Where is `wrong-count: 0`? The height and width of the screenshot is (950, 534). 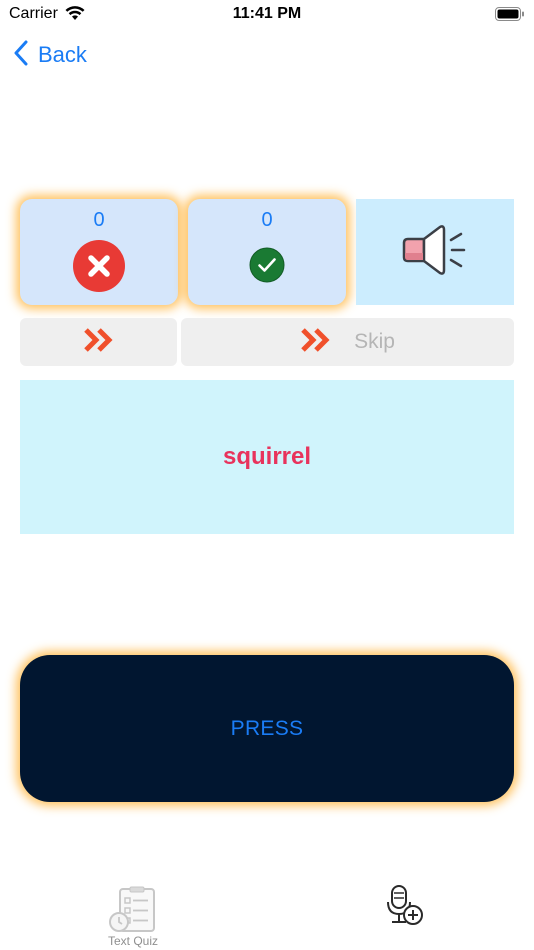
wrong-count: 0 is located at coordinates (99, 220).